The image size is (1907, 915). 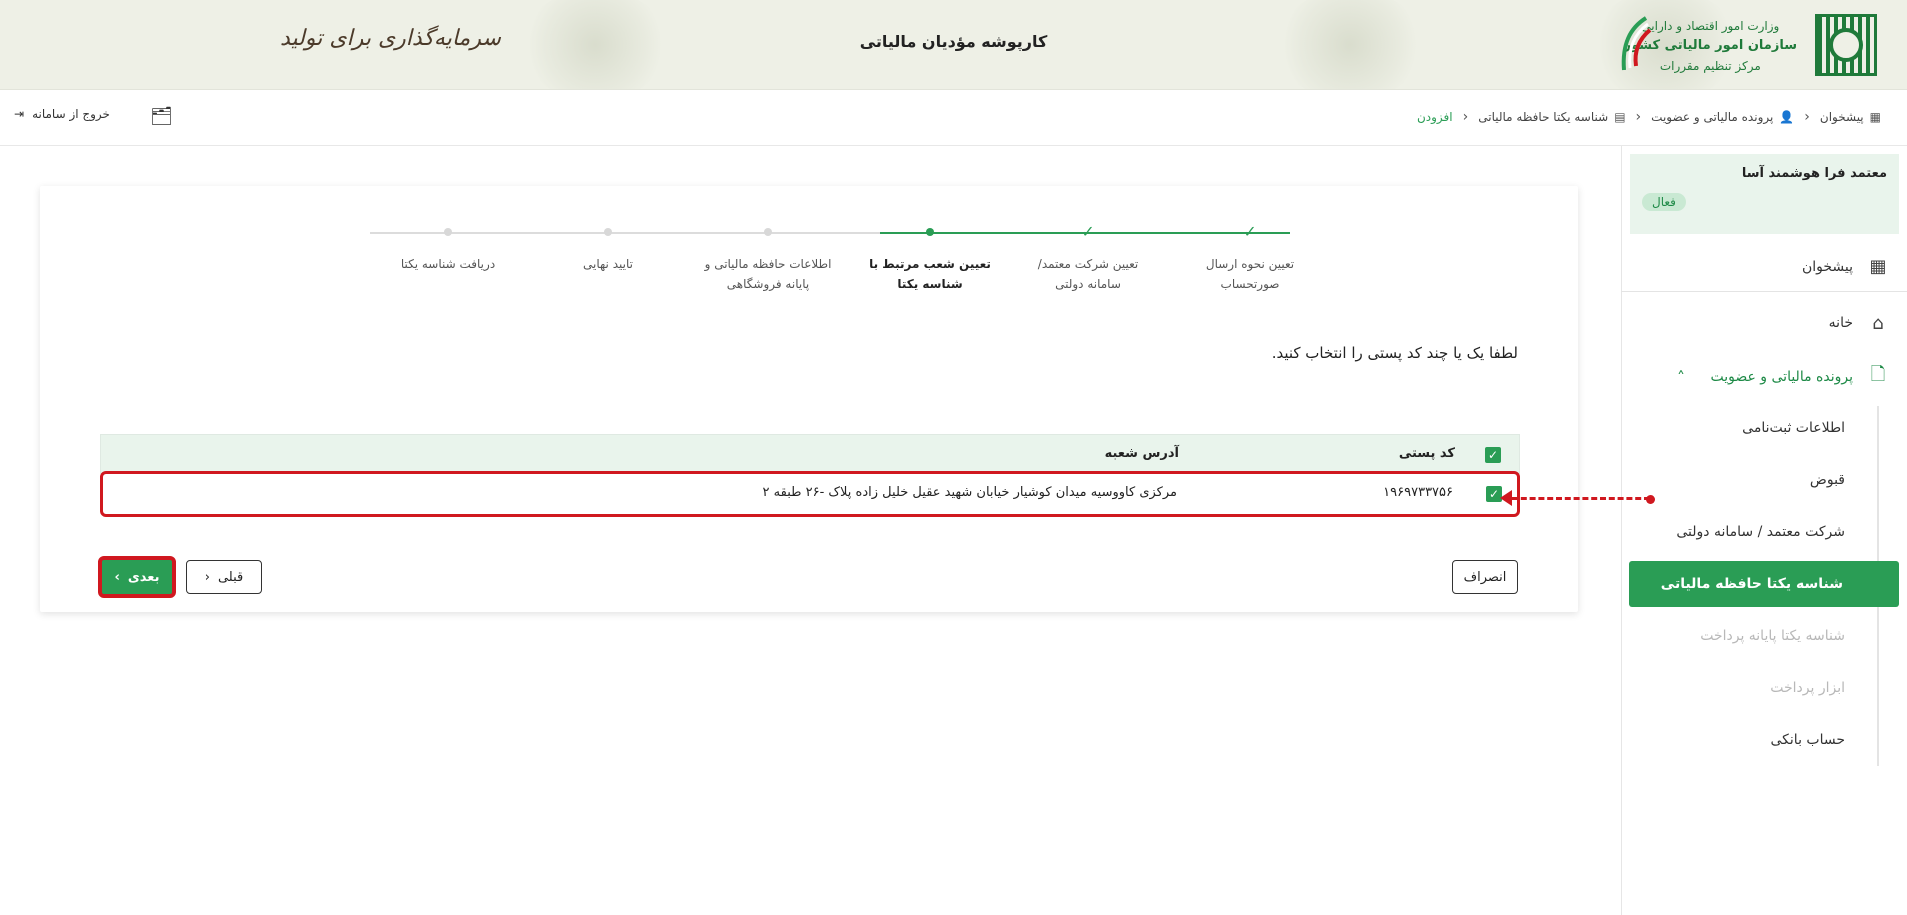 I want to click on instruction-text: لطفا یک یا چند کد پستی را انتخاب کنید., so click(x=1394, y=353).